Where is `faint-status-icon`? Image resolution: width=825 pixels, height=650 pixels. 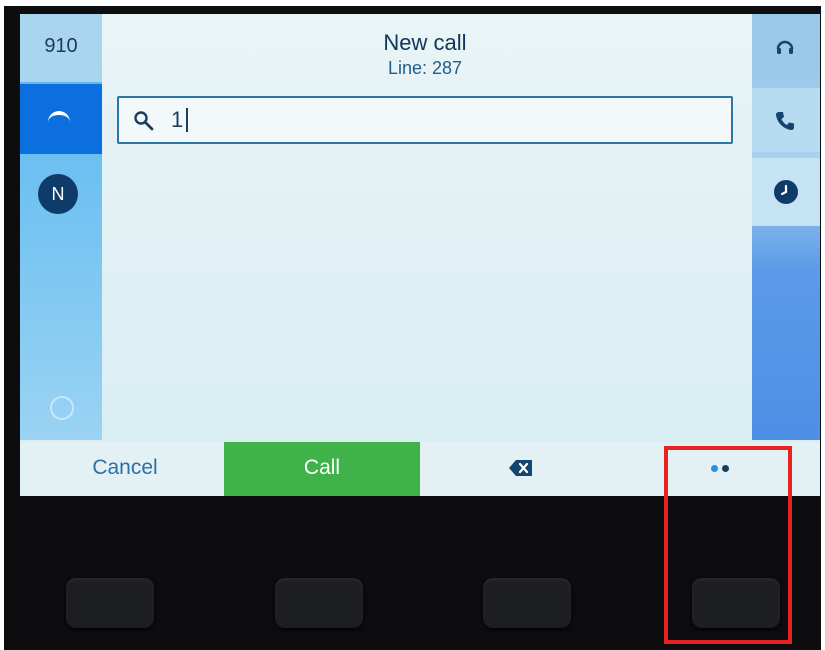
faint-status-icon is located at coordinates (62, 408).